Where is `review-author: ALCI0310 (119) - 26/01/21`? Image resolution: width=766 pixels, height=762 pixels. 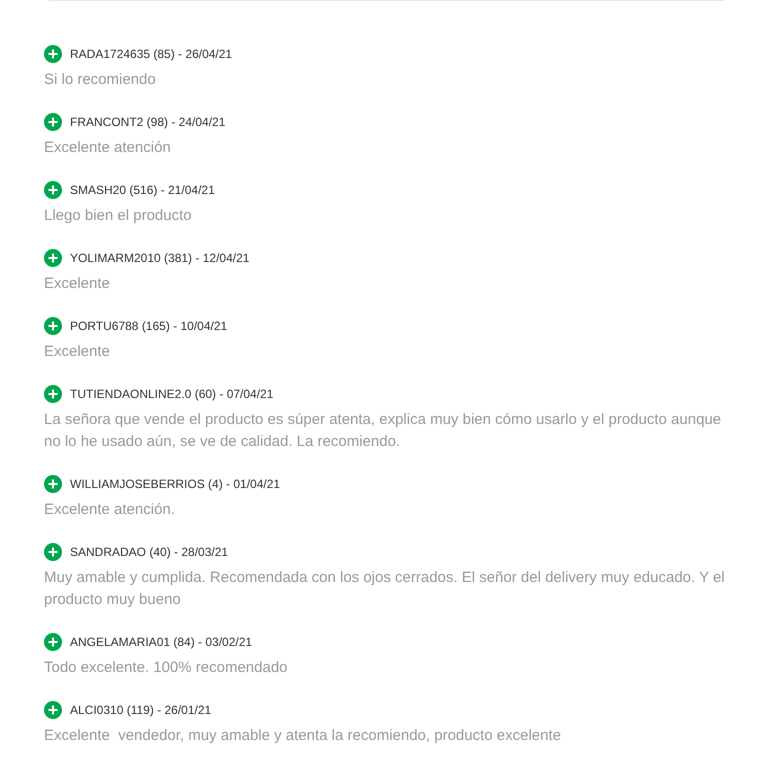
review-author: ALCI0310 (119) - 26/01/21 is located at coordinates (141, 710).